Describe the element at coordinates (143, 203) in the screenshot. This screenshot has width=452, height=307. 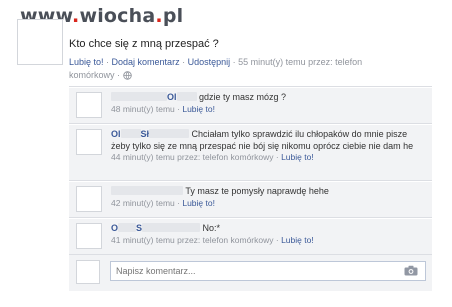
I see `comment-time: 42 minut(y) temu` at that location.